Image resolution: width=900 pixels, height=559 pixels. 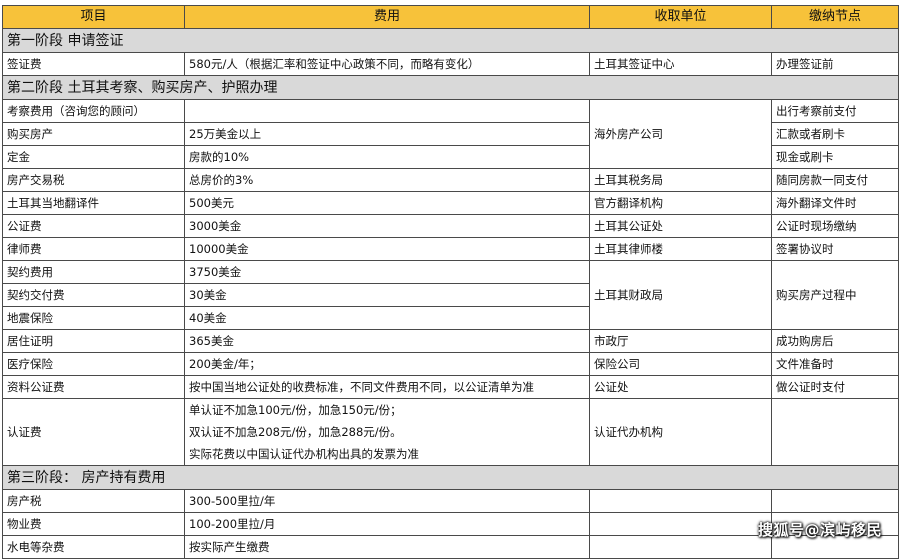 I want to click on stage-row-3: 第三阶段： 房产持有费用, so click(x=450, y=477).